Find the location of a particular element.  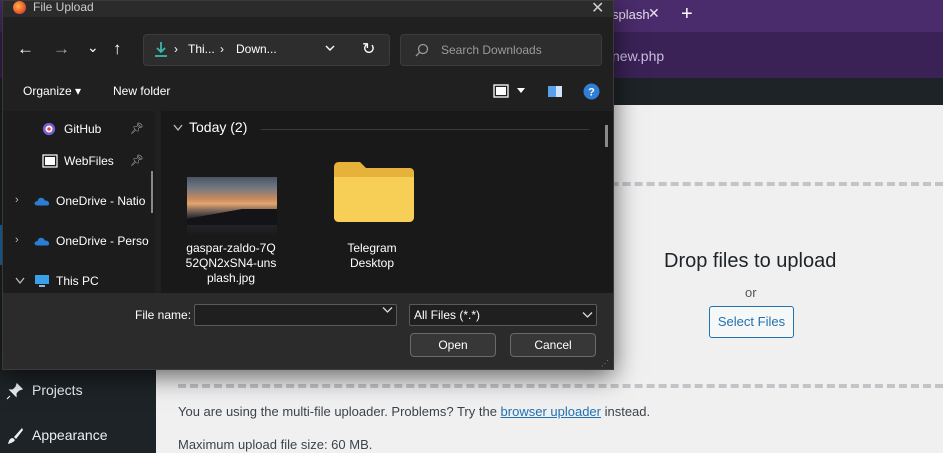

resize-grip: ⋰ is located at coordinates (605, 363).